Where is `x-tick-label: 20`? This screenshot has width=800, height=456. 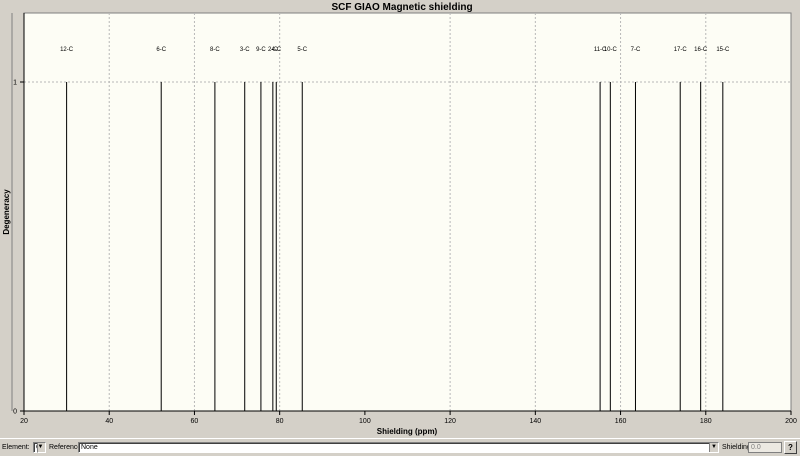
x-tick-label: 20 is located at coordinates (24, 421).